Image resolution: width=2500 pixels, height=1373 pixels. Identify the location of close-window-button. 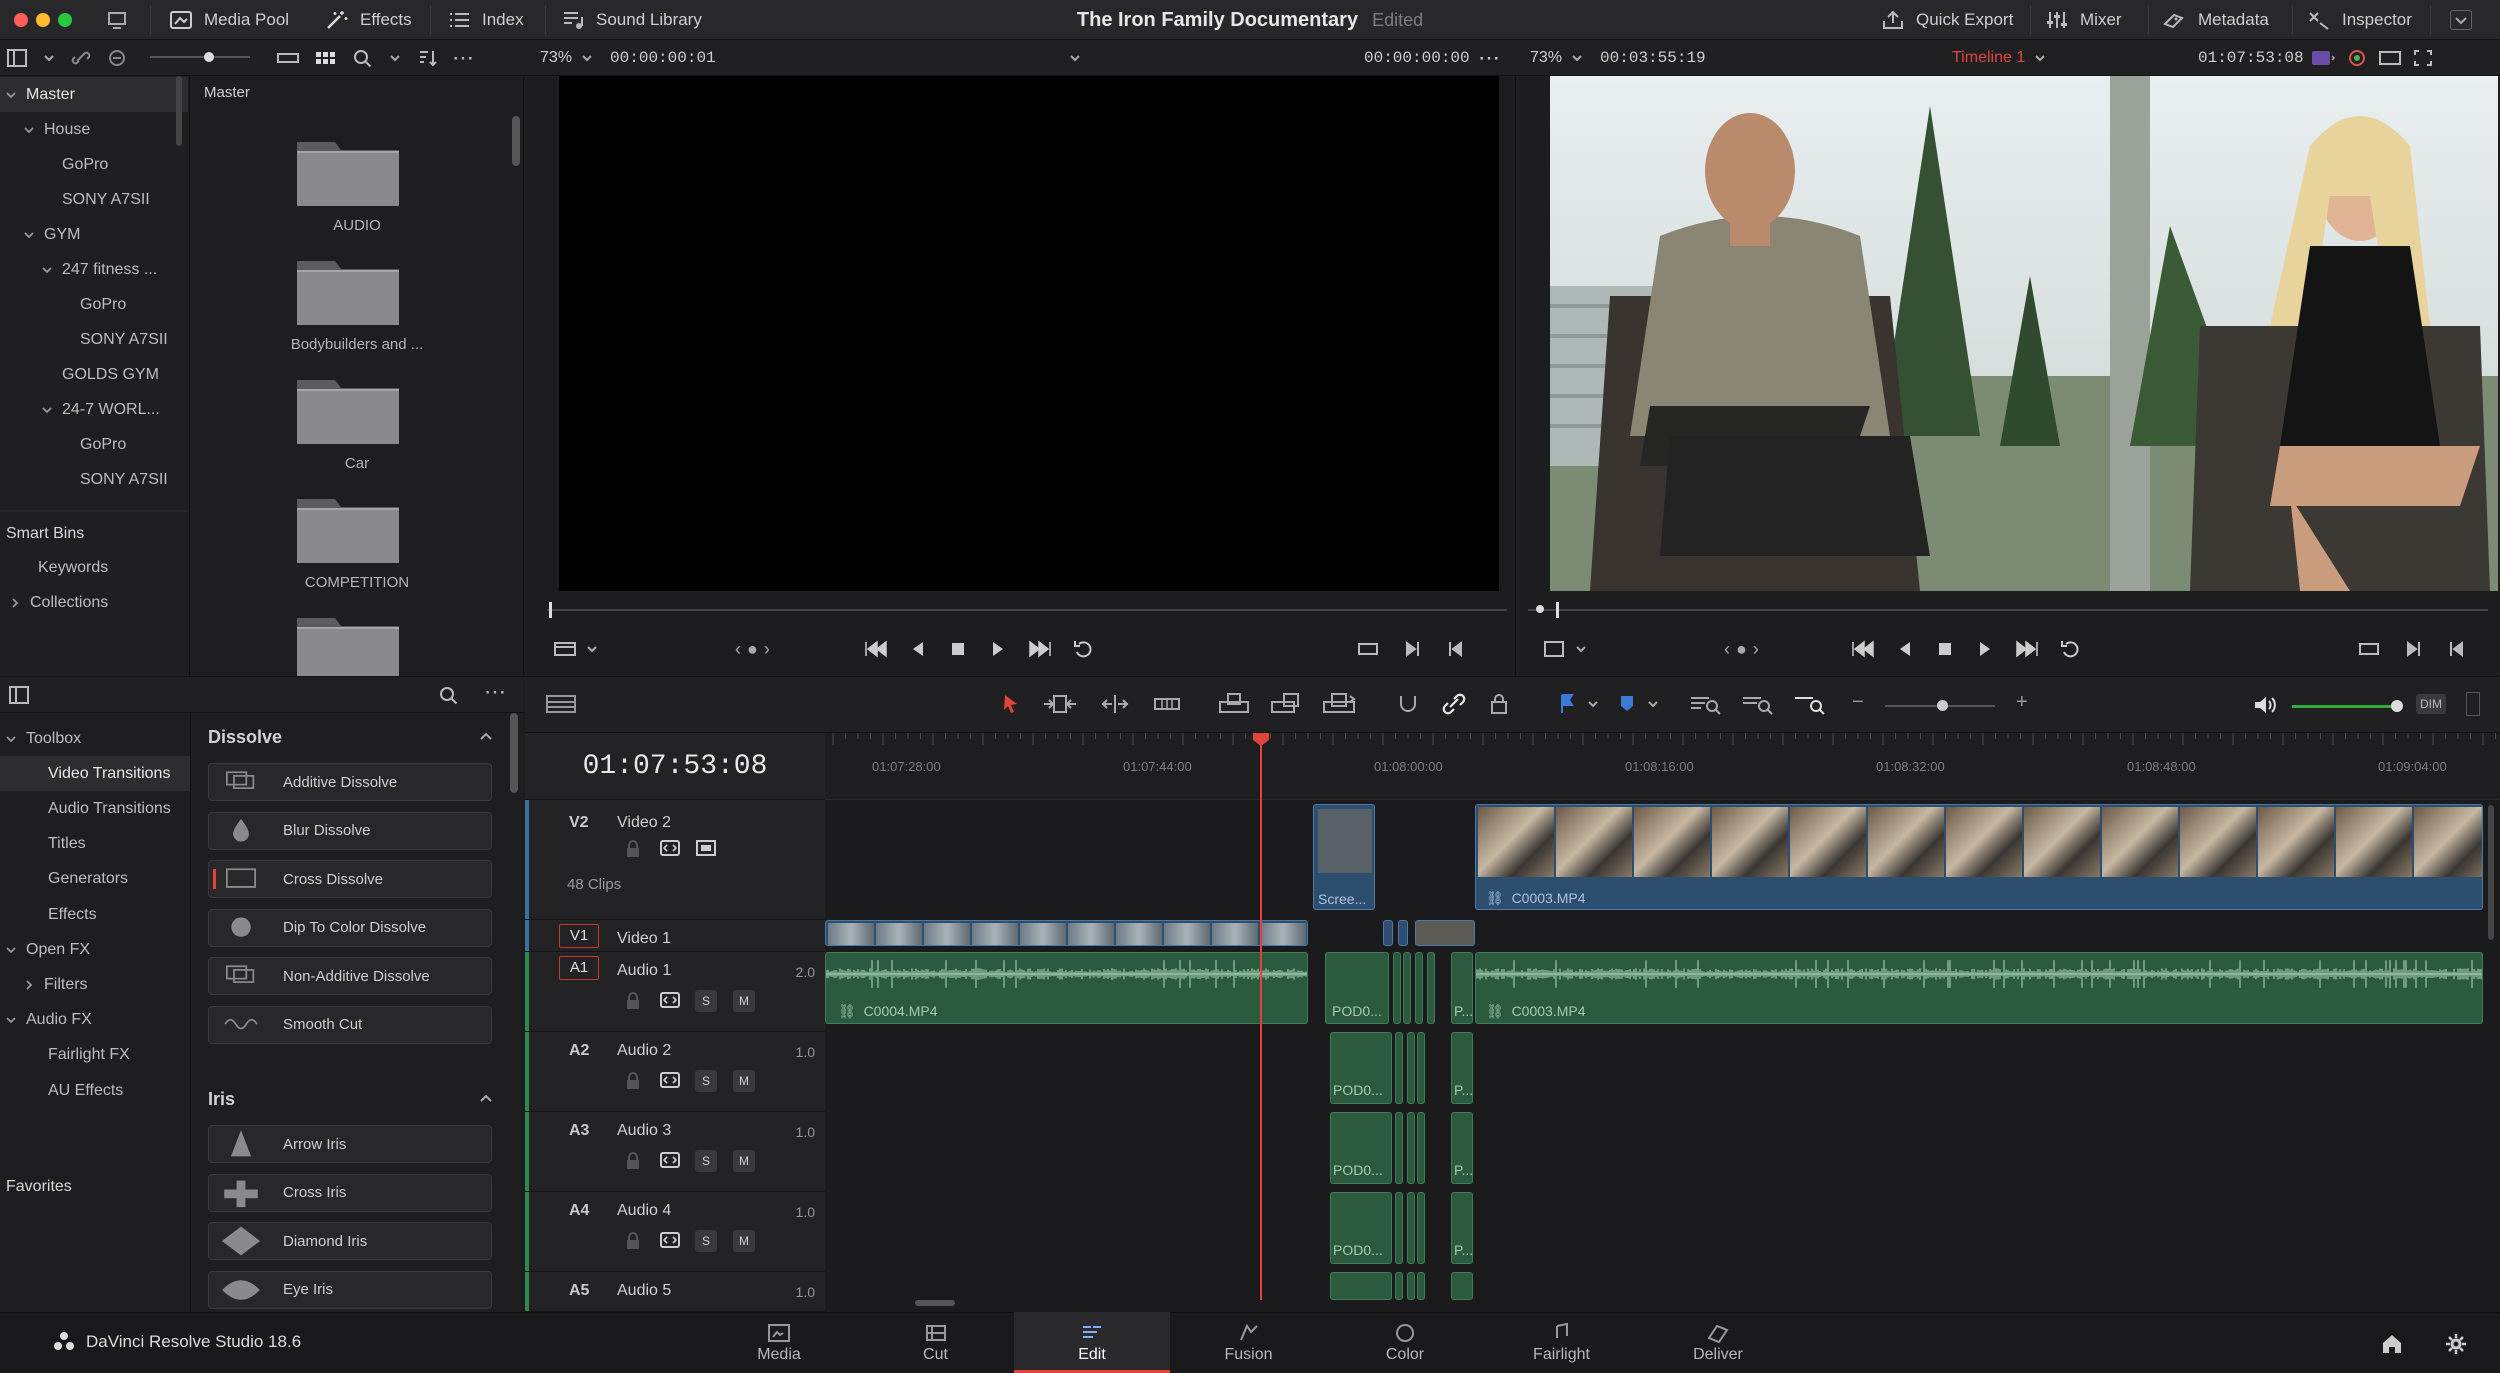
(21, 20).